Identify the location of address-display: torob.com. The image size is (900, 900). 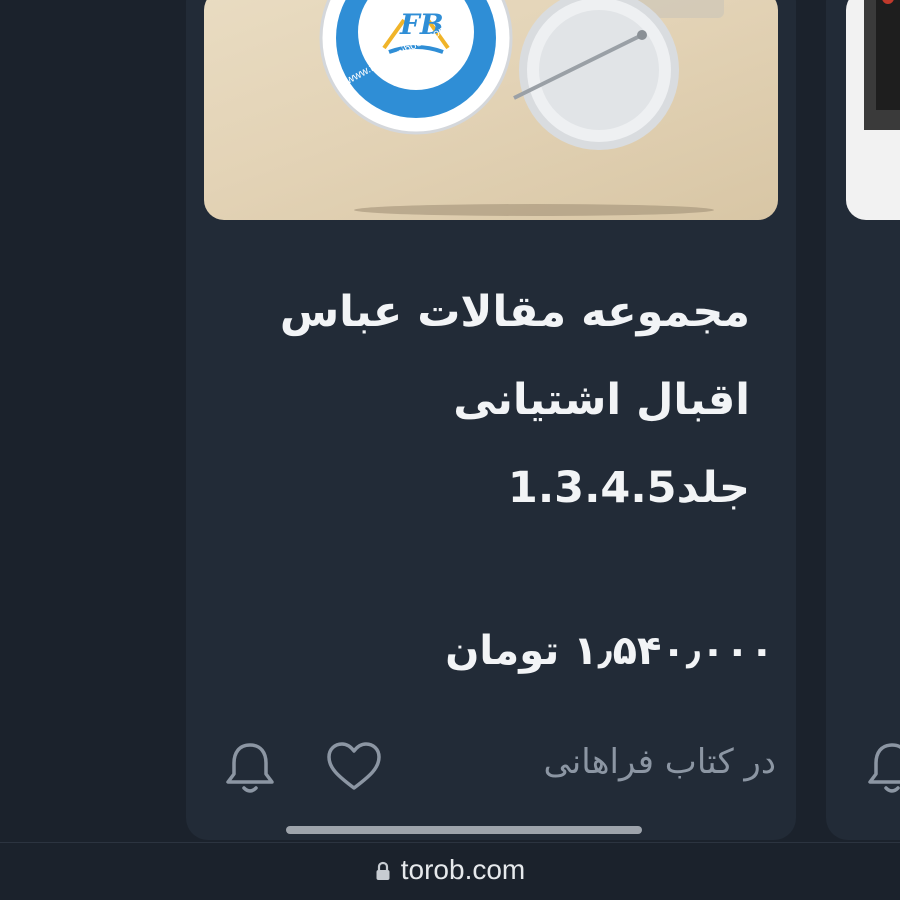
(450, 871).